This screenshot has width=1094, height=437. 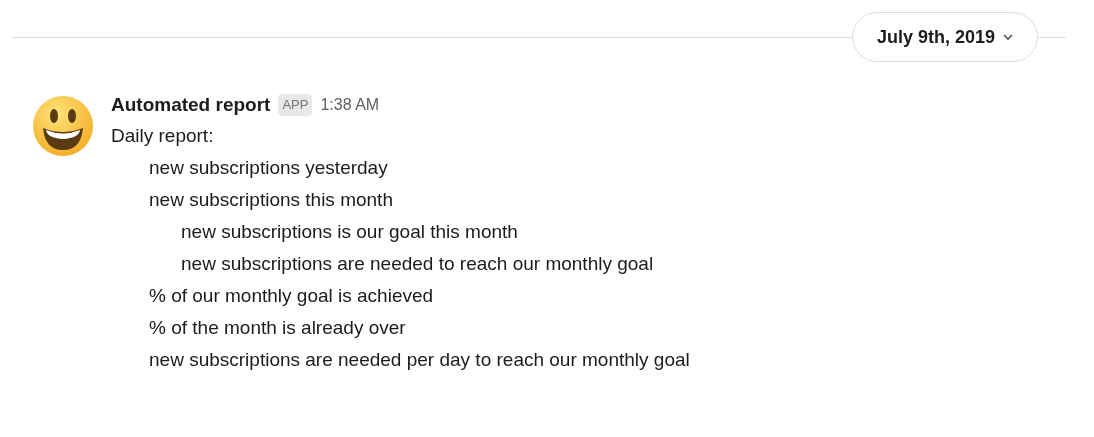 I want to click on report-line: new subscriptions this month, so click(x=271, y=199).